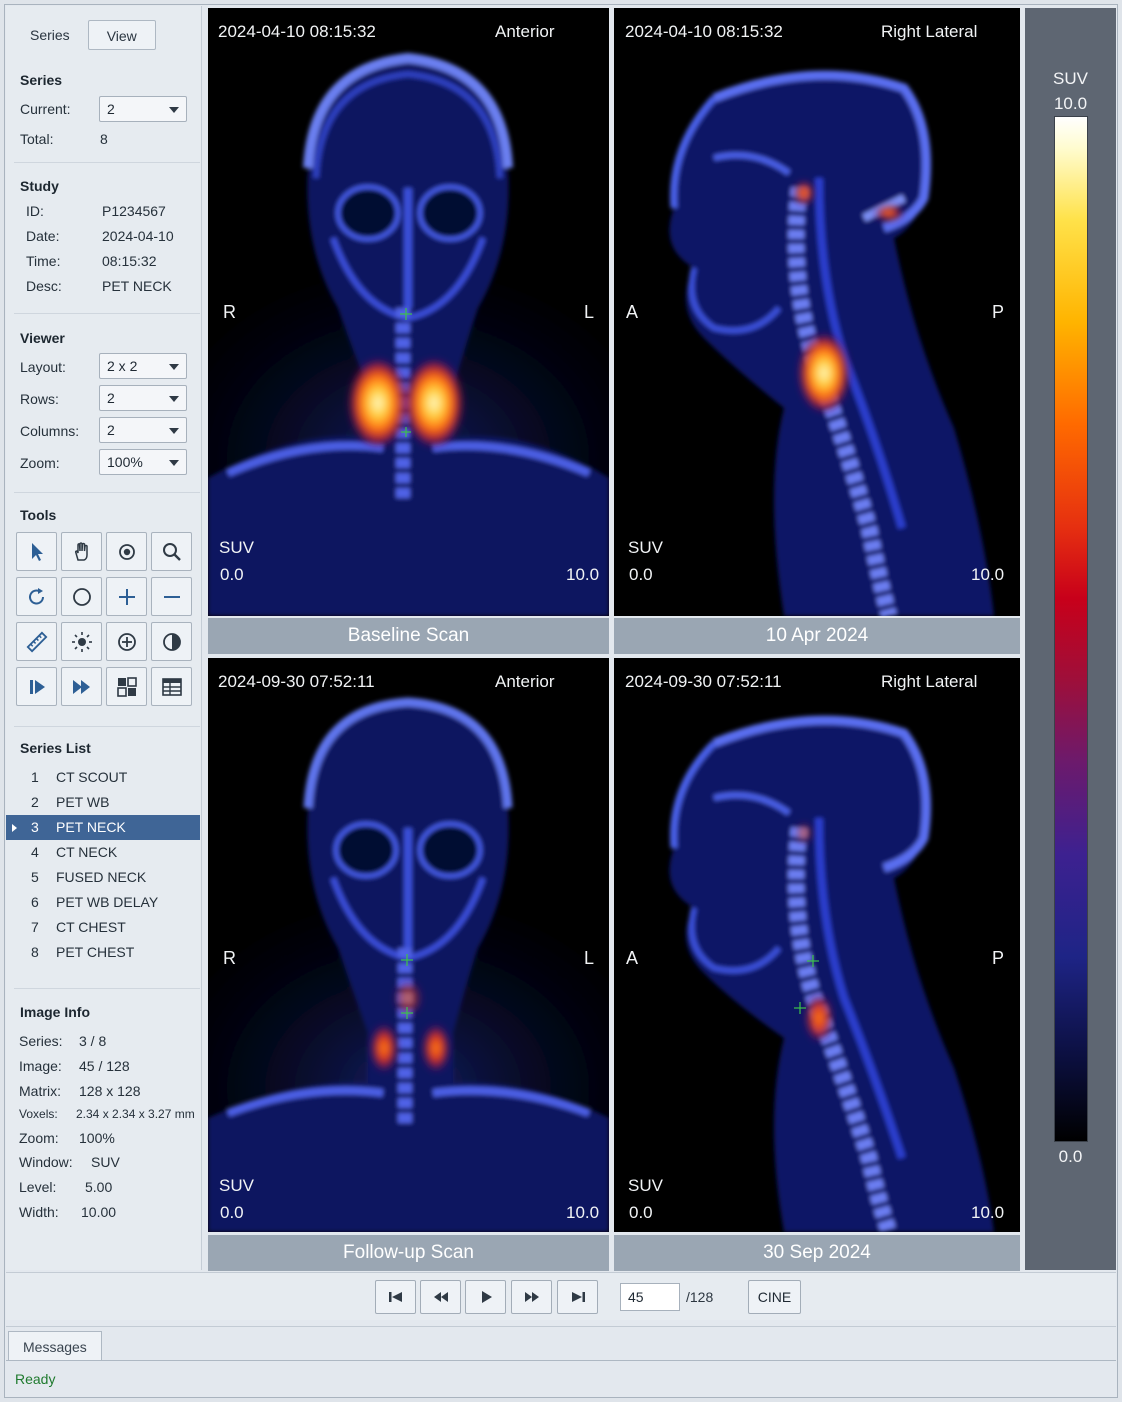 The height and width of the screenshot is (1402, 1122). I want to click on columns-label: Columns:, so click(50, 431).